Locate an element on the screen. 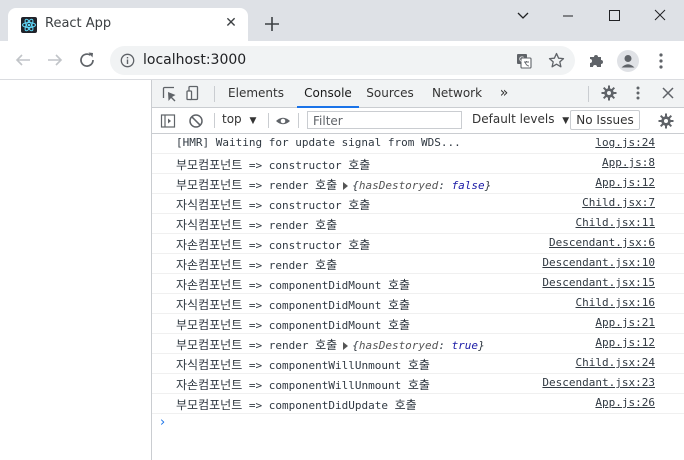  object-preview: {hasDestoryed: true} is located at coordinates (418, 345).